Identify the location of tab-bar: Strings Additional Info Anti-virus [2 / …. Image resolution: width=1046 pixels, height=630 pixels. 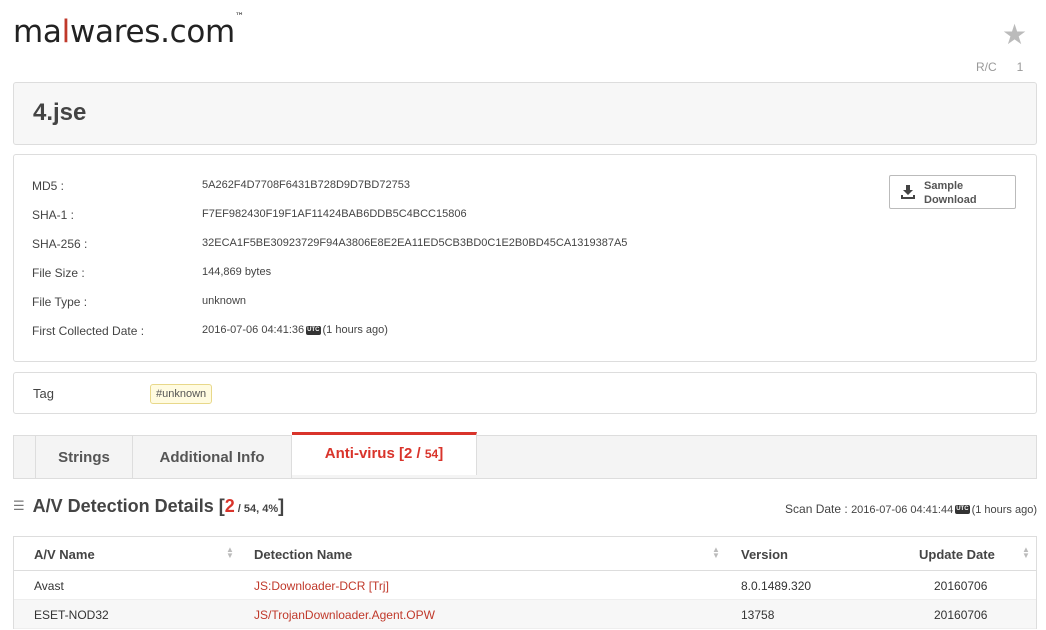
(525, 455).